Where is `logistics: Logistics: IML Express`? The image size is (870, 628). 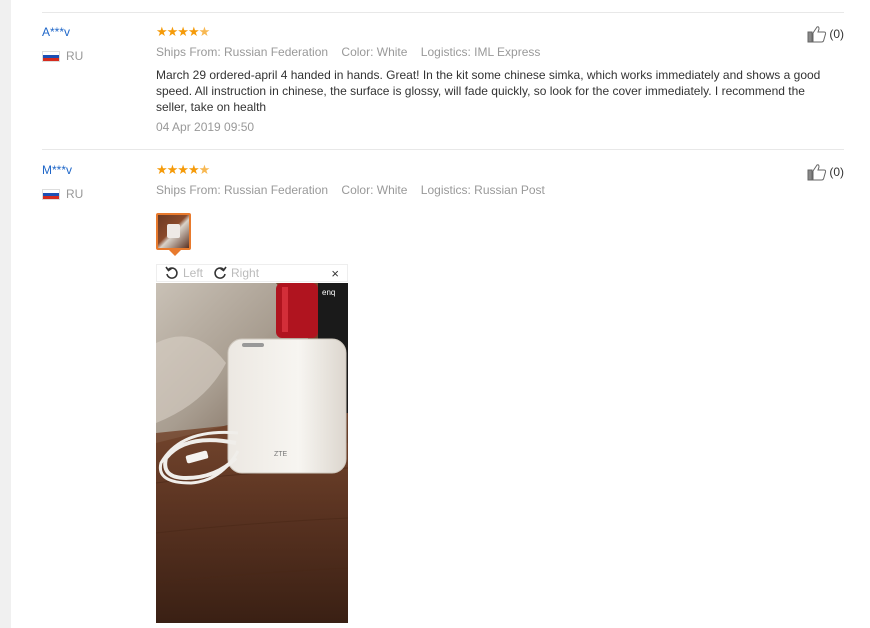 logistics: Logistics: IML Express is located at coordinates (480, 52).